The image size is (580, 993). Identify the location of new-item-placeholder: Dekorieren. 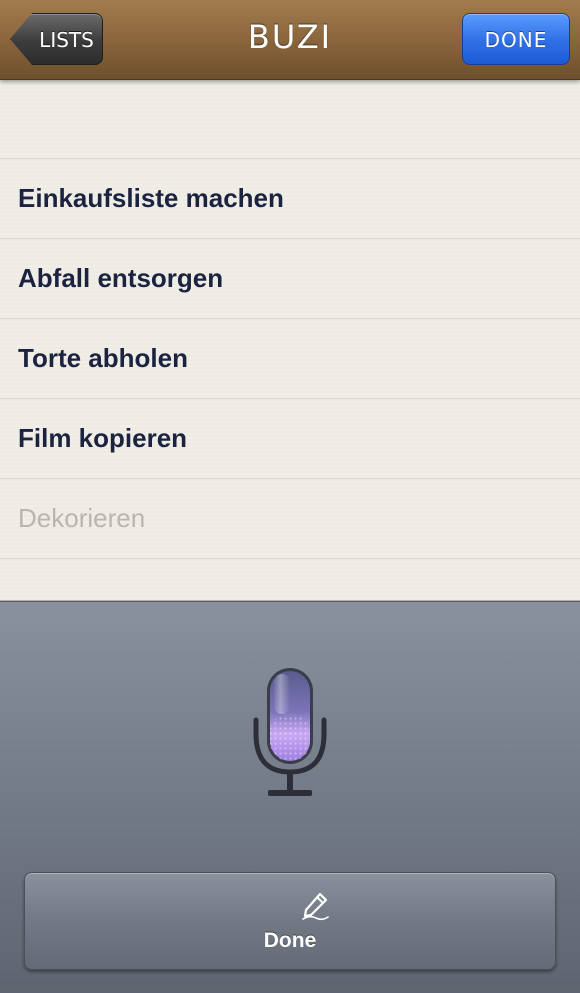
(82, 518).